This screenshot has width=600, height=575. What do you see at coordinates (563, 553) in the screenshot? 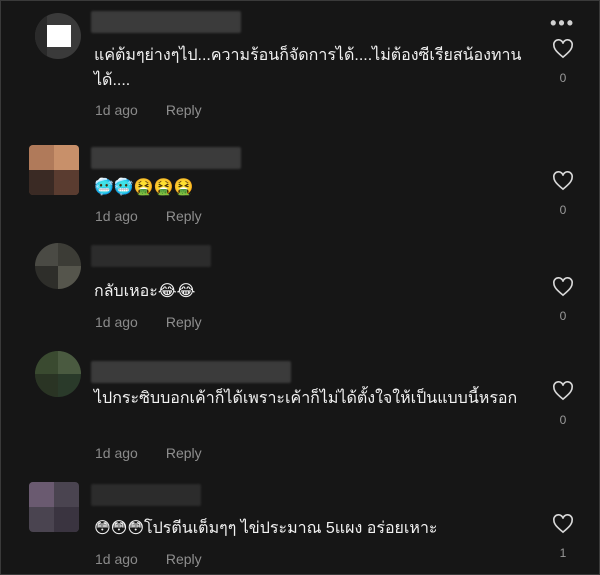
I see `like-count: 1` at bounding box center [563, 553].